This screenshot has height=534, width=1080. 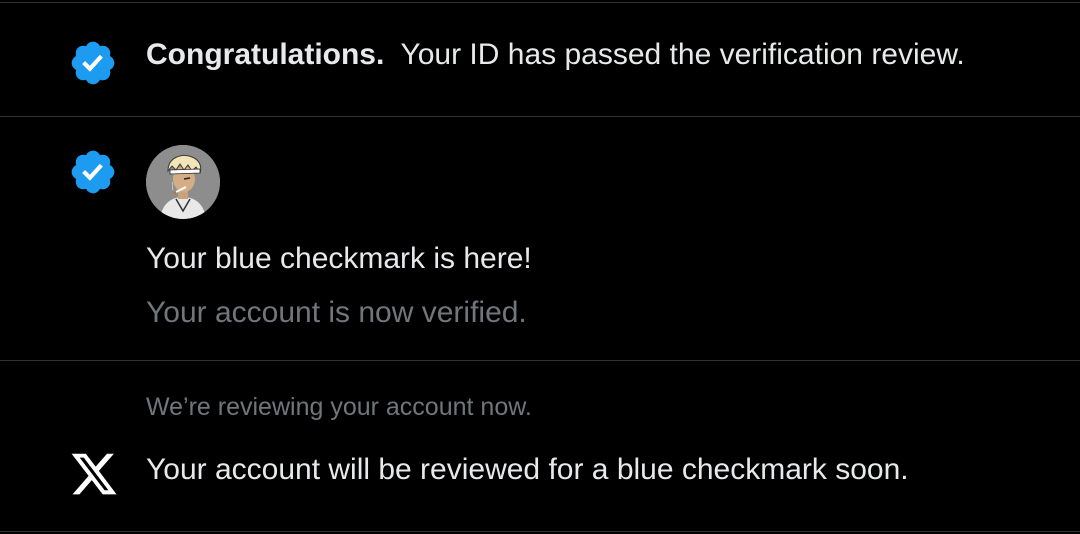 What do you see at coordinates (540, 531) in the screenshot?
I see `bottom-divider` at bounding box center [540, 531].